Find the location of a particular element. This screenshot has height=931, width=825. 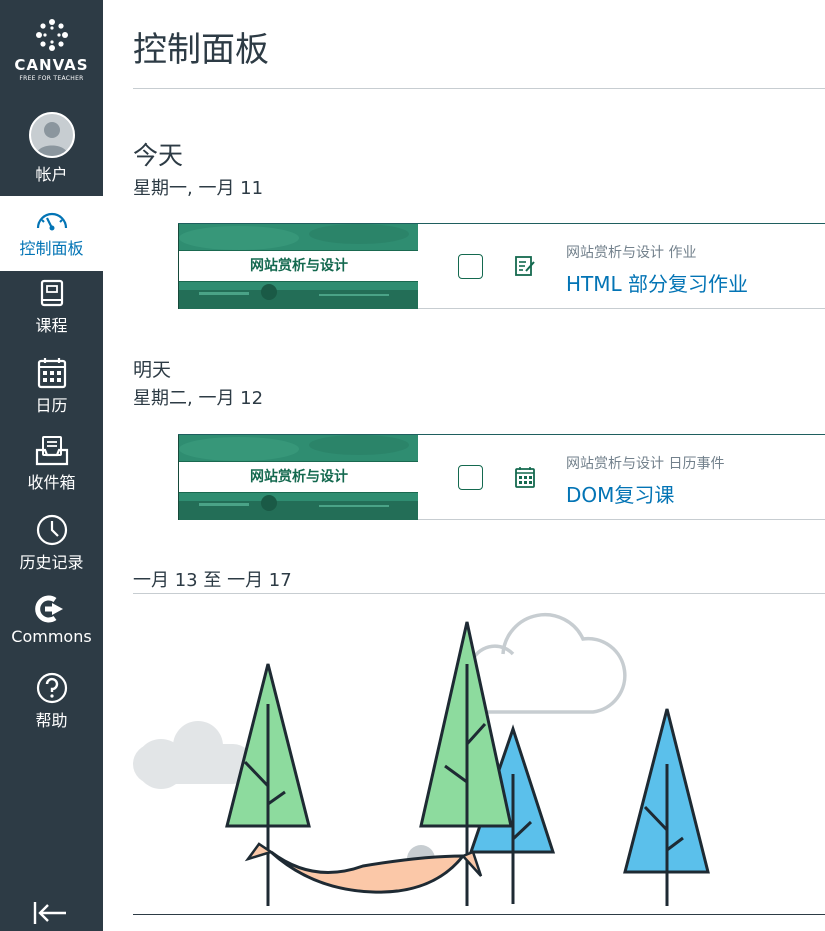

book-icon is located at coordinates (51, 293).